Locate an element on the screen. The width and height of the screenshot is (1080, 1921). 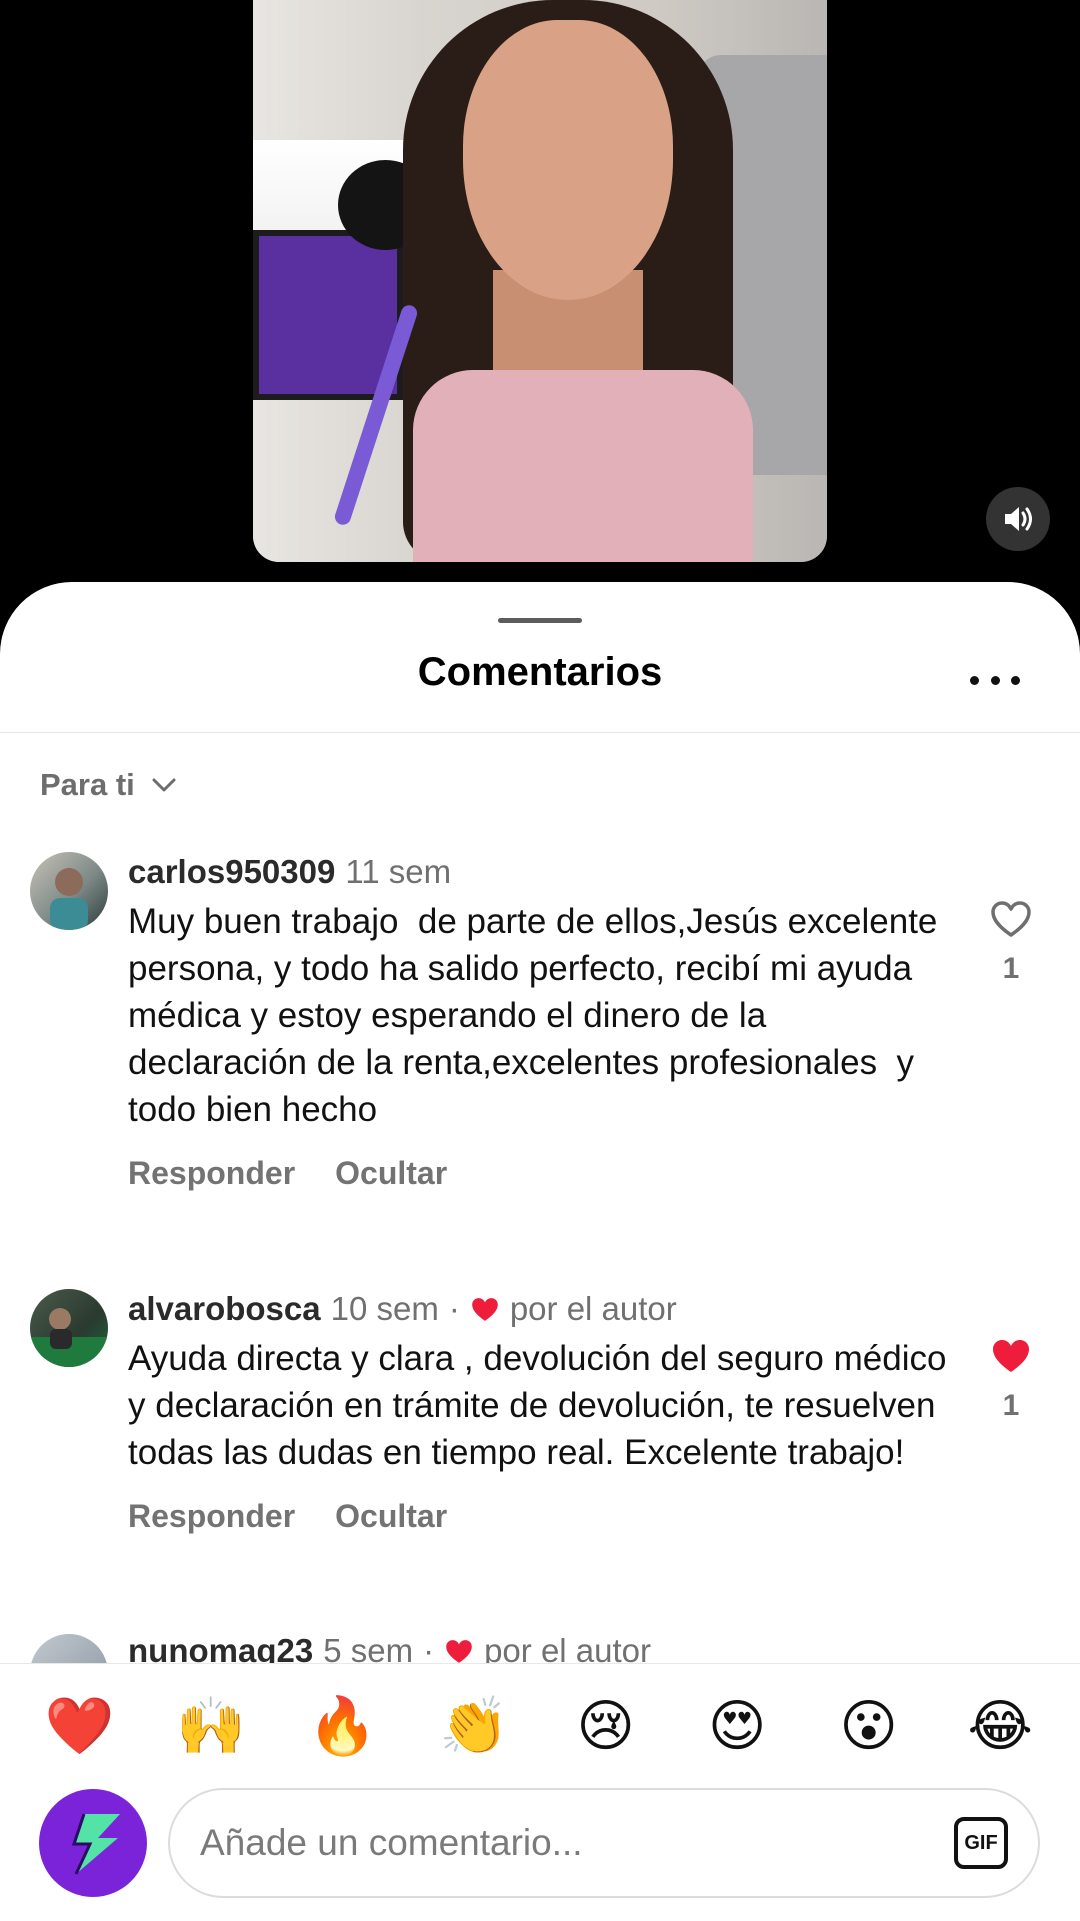
speaker-icon is located at coordinates (1018, 519).